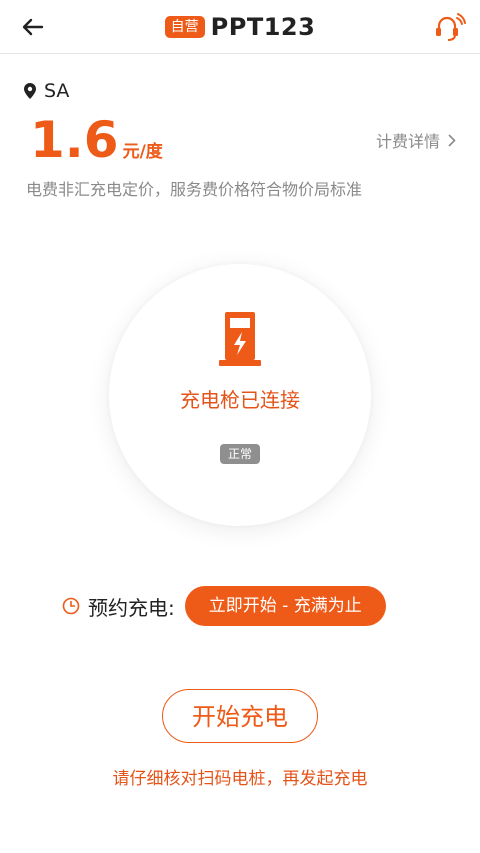 This screenshot has width=480, height=853. I want to click on schedule-row: 预约充电: 立即开始 - 充满为止, so click(224, 606).